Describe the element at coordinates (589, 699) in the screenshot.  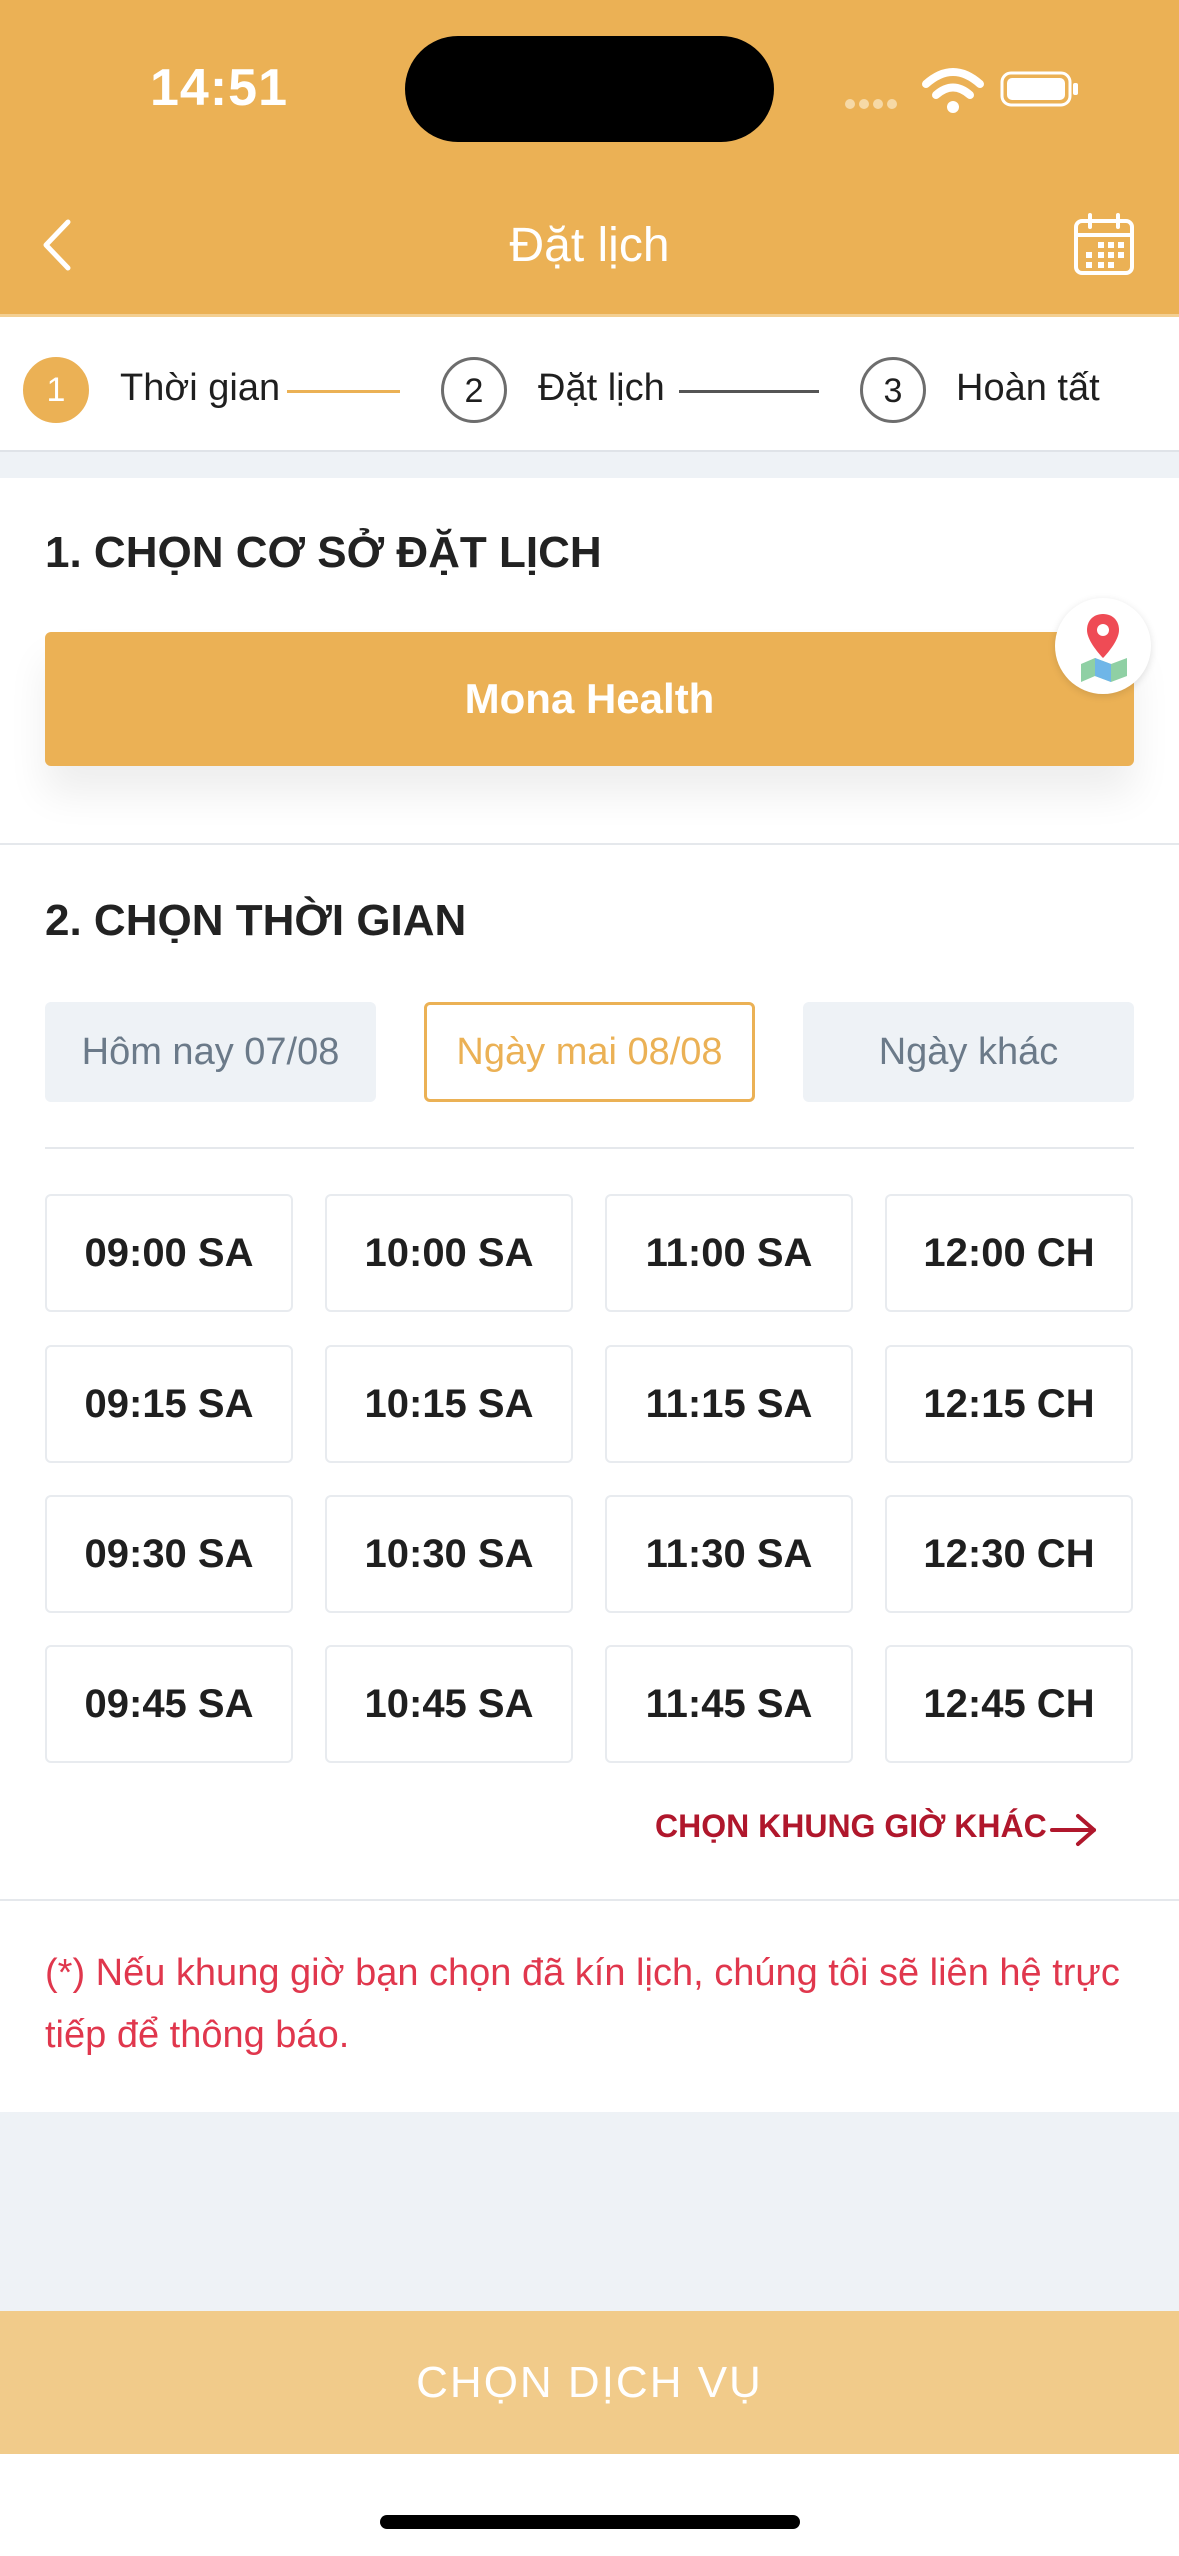
I see `branch-select-button: Mona Health` at that location.